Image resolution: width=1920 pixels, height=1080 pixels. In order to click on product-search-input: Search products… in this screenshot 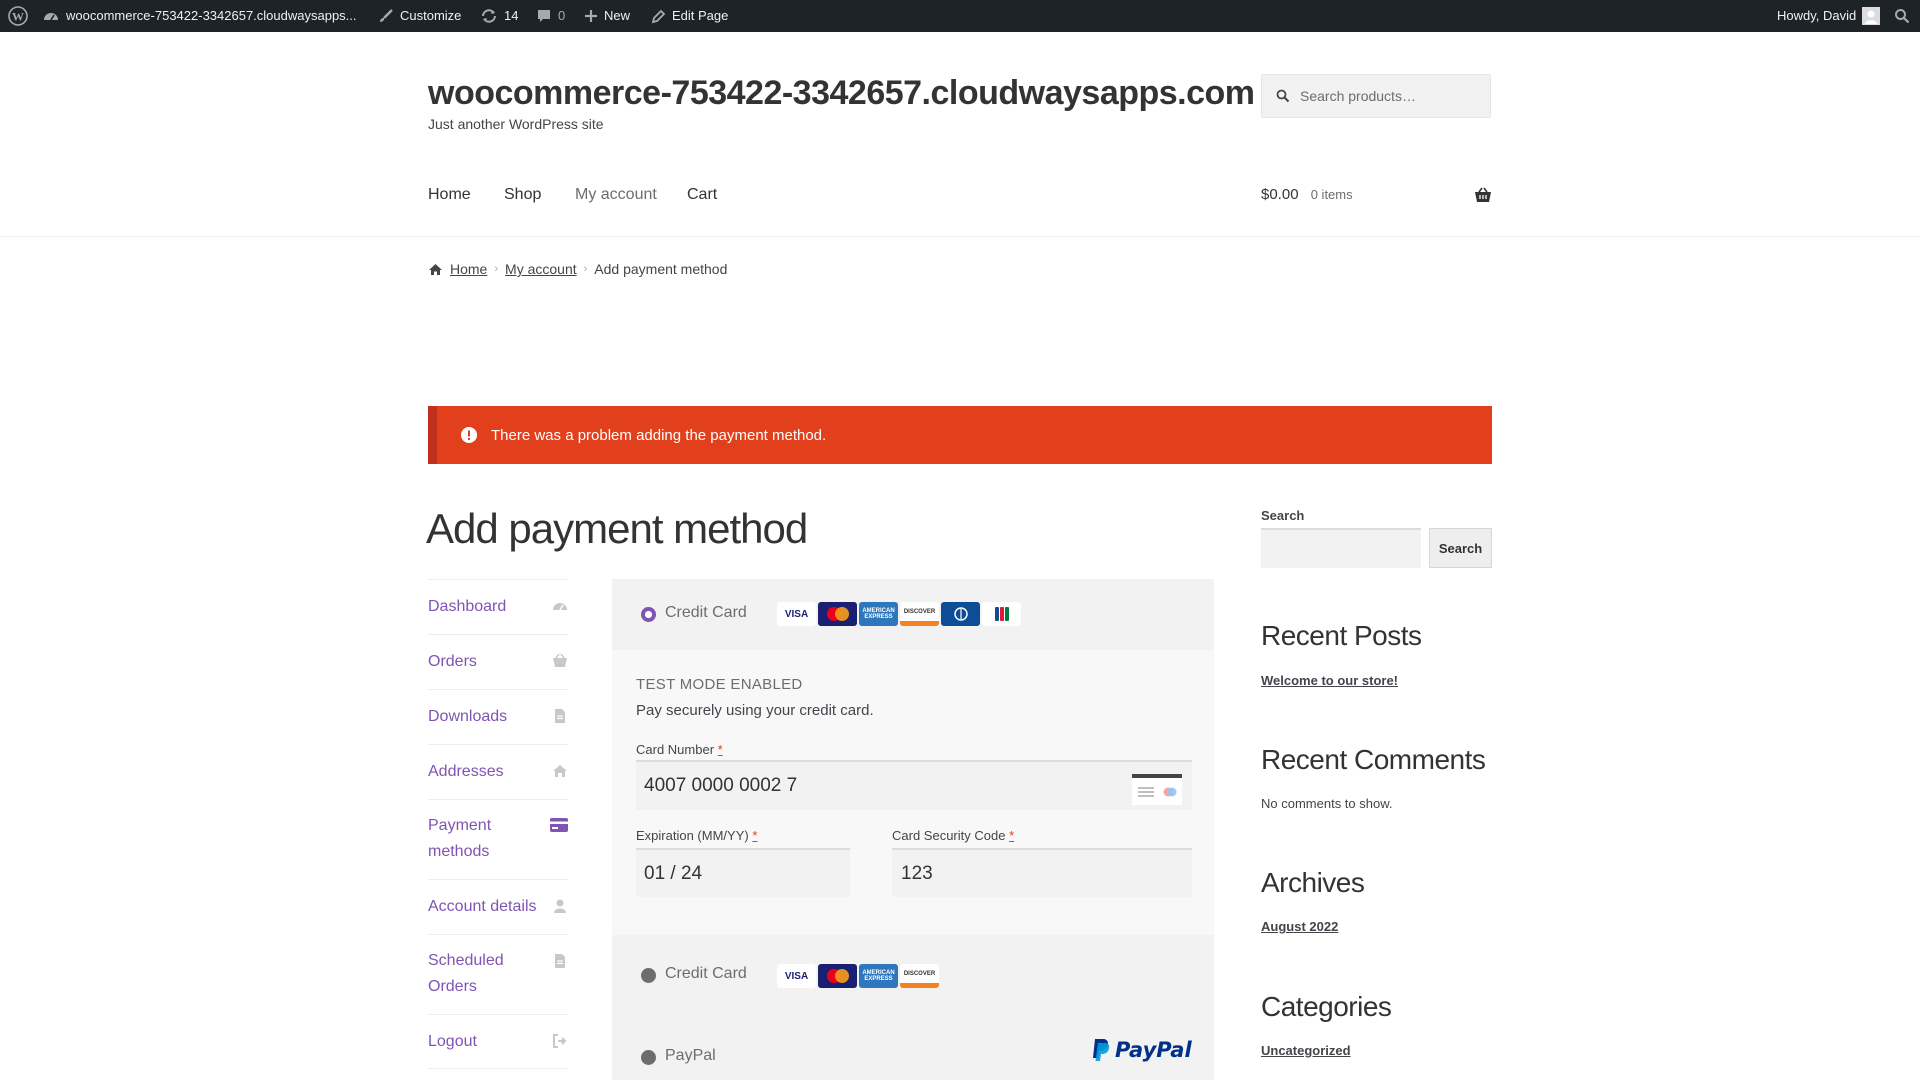, I will do `click(1376, 96)`.